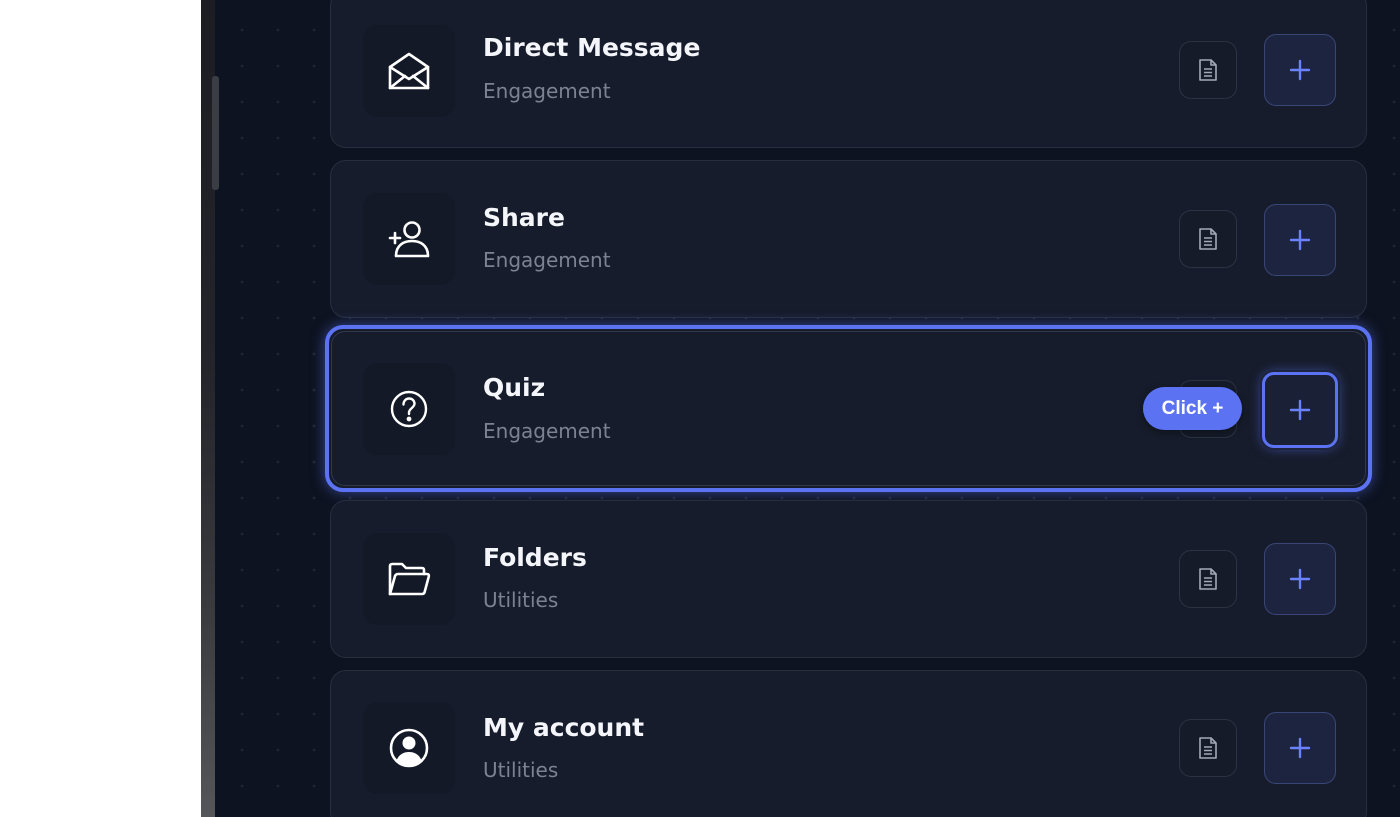 The width and height of the screenshot is (1400, 817). What do you see at coordinates (100, 408) in the screenshot?
I see `blank-area` at bounding box center [100, 408].